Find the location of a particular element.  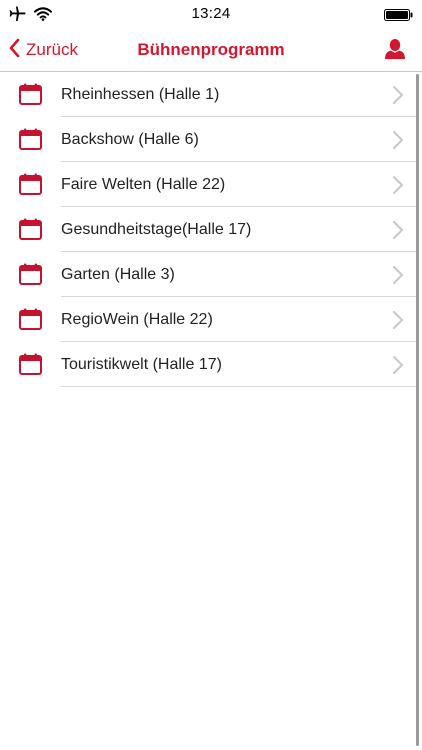

list-item-2: Backshow (Halle 6) is located at coordinates (208, 139).